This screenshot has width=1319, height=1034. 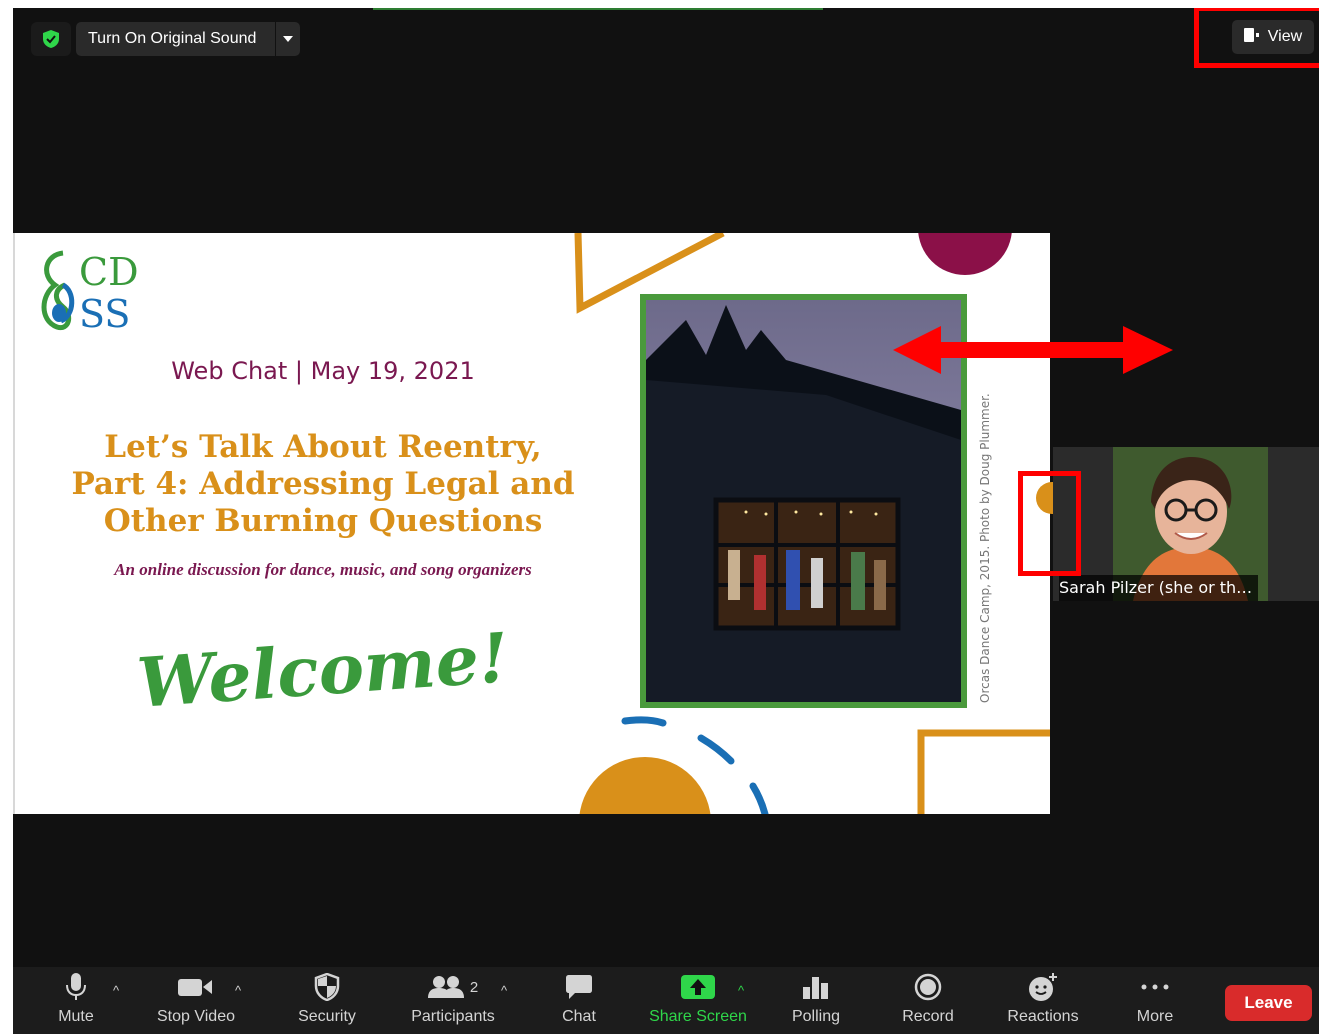 What do you see at coordinates (453, 1016) in the screenshot?
I see `participants-label: Participants` at bounding box center [453, 1016].